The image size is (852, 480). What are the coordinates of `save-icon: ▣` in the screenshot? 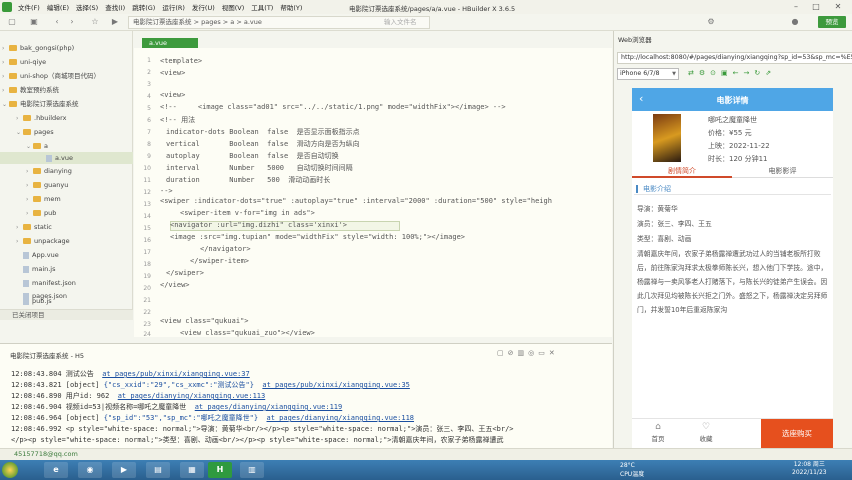 It's located at (34, 22).